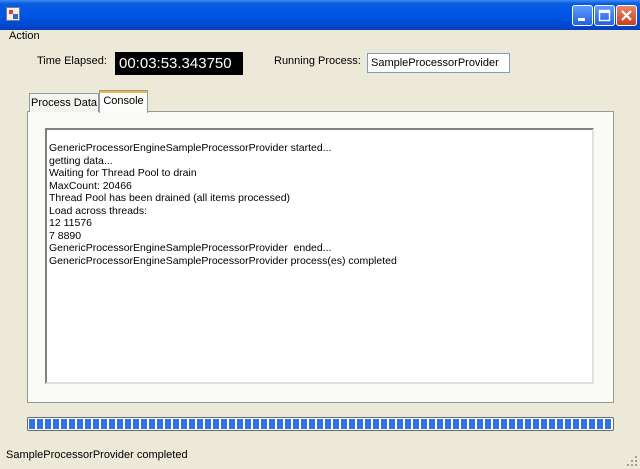 The width and height of the screenshot is (640, 469). I want to click on tab-console: Console, so click(123, 101).